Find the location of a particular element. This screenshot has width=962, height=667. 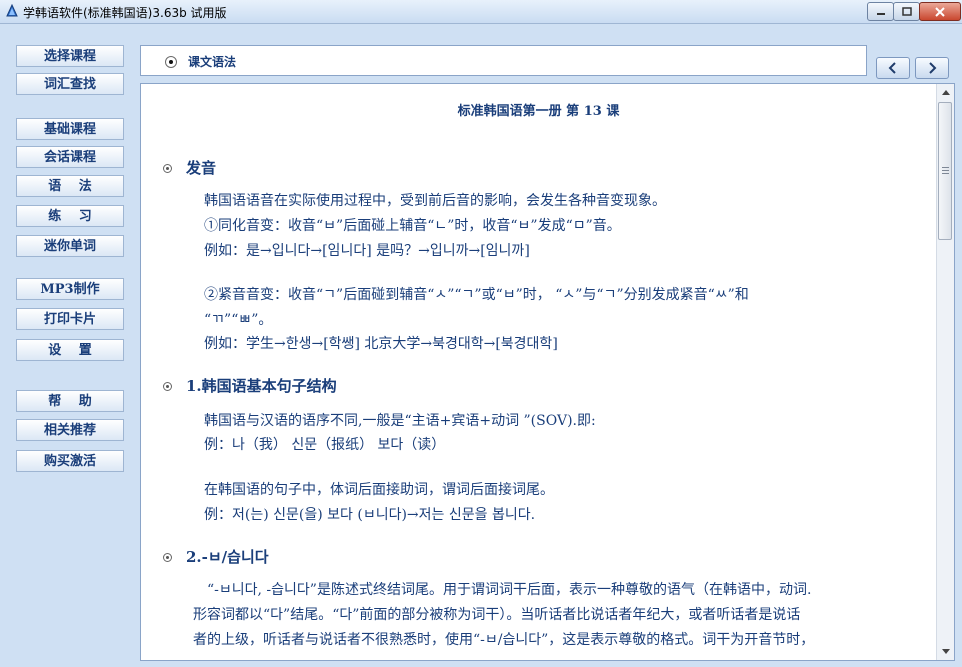

previous-button is located at coordinates (893, 68).